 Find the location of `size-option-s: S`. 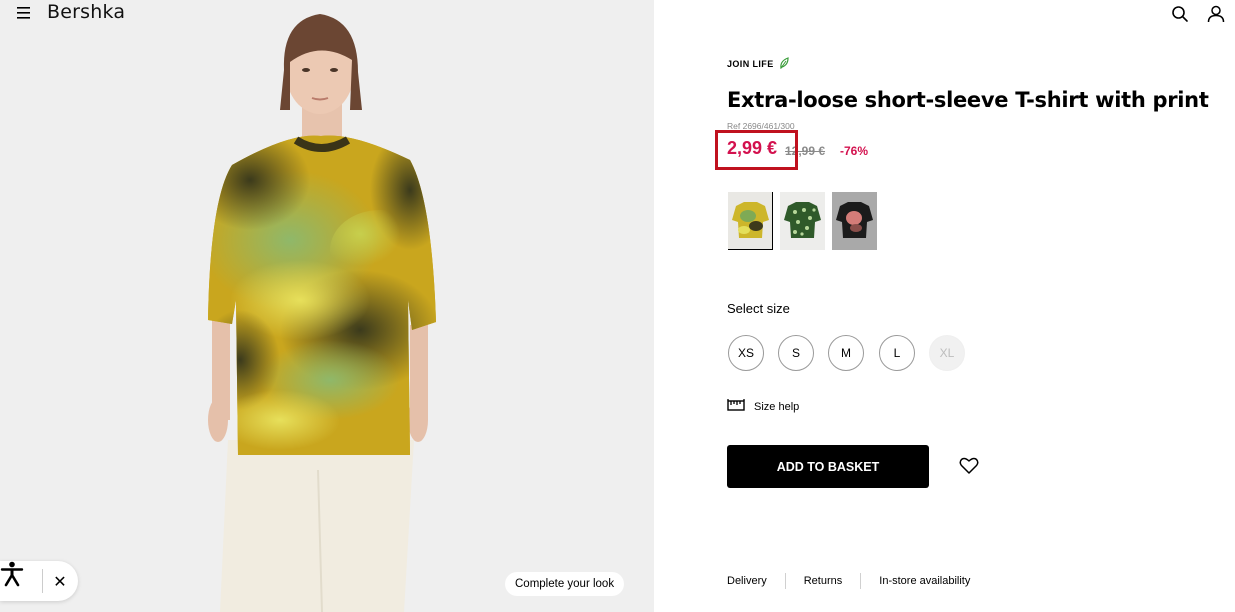

size-option-s: S is located at coordinates (796, 353).